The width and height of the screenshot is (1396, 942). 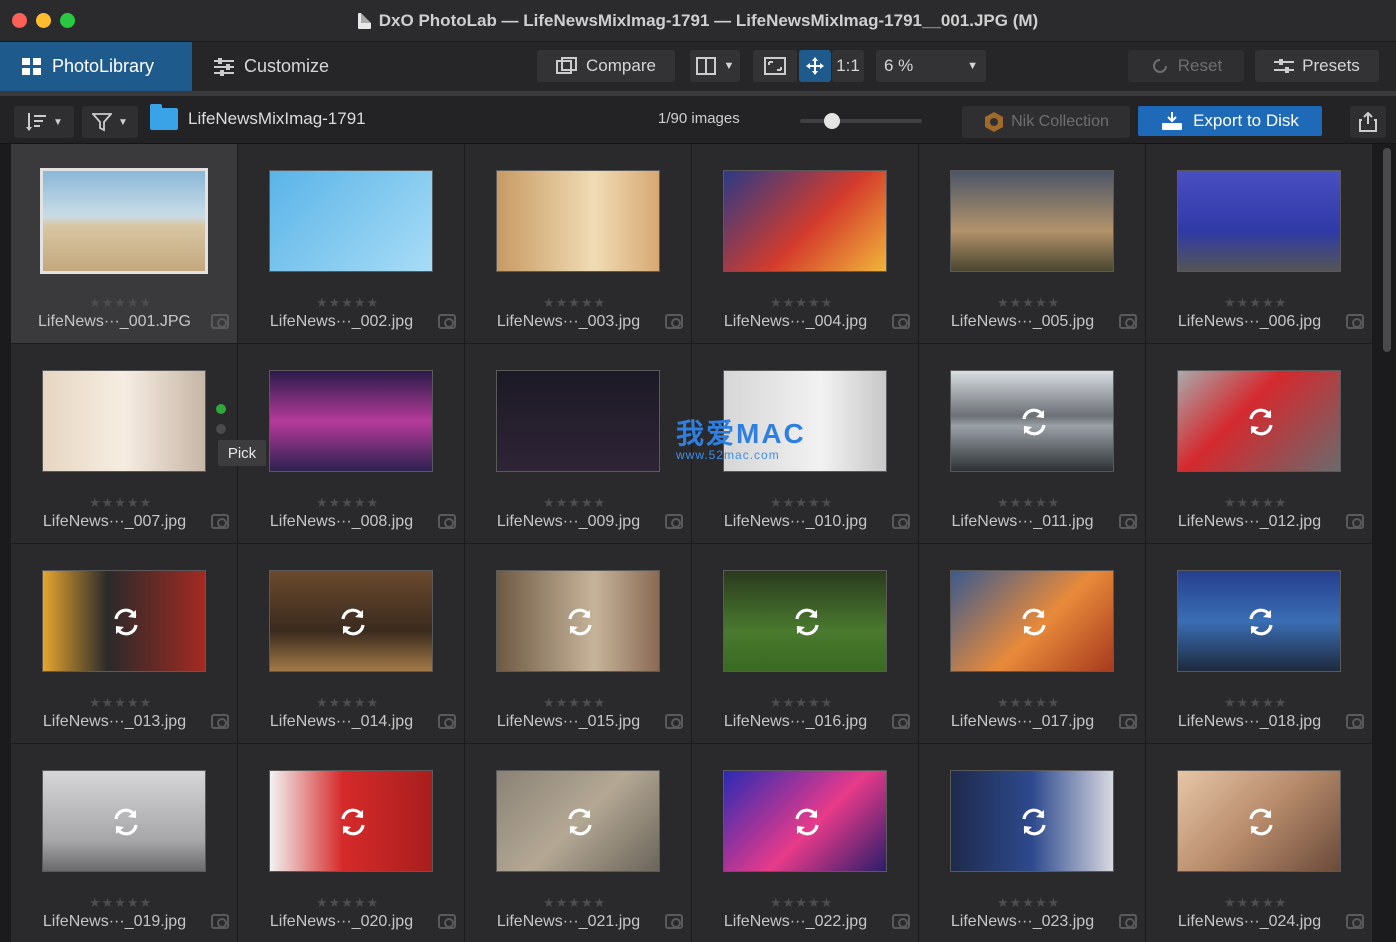 What do you see at coordinates (258, 117) in the screenshot?
I see `current-folder: LifeNewsMixImag-1791` at bounding box center [258, 117].